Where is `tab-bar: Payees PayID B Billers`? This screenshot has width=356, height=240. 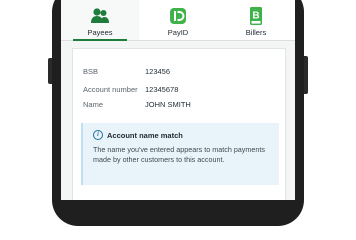 tab-bar: Payees PayID B Billers is located at coordinates (178, 20).